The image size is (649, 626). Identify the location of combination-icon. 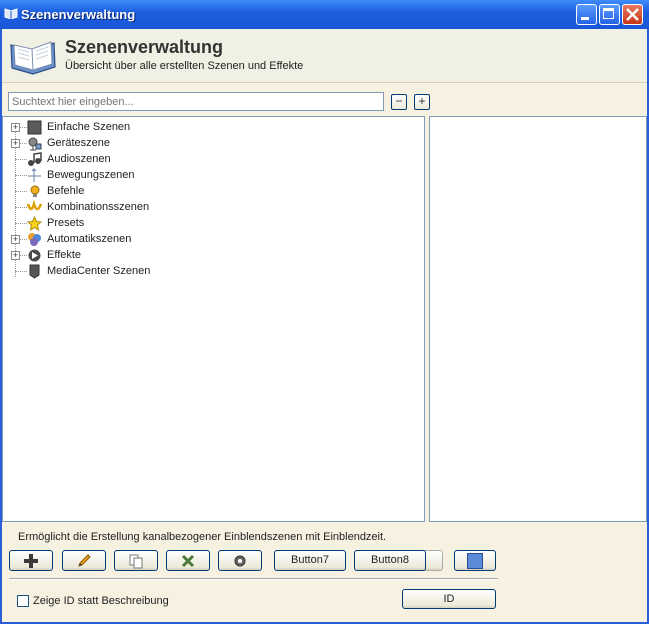
(34, 205).